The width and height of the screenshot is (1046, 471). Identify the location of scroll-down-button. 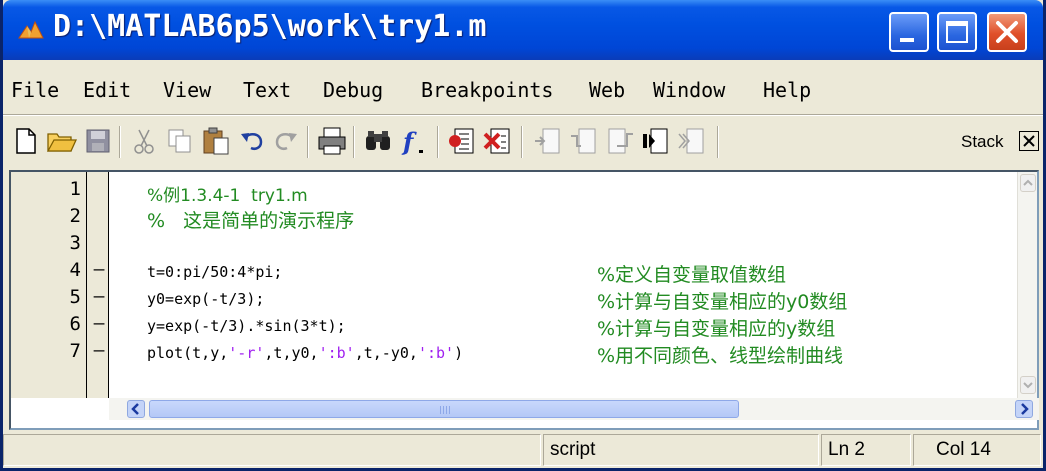
(1028, 385).